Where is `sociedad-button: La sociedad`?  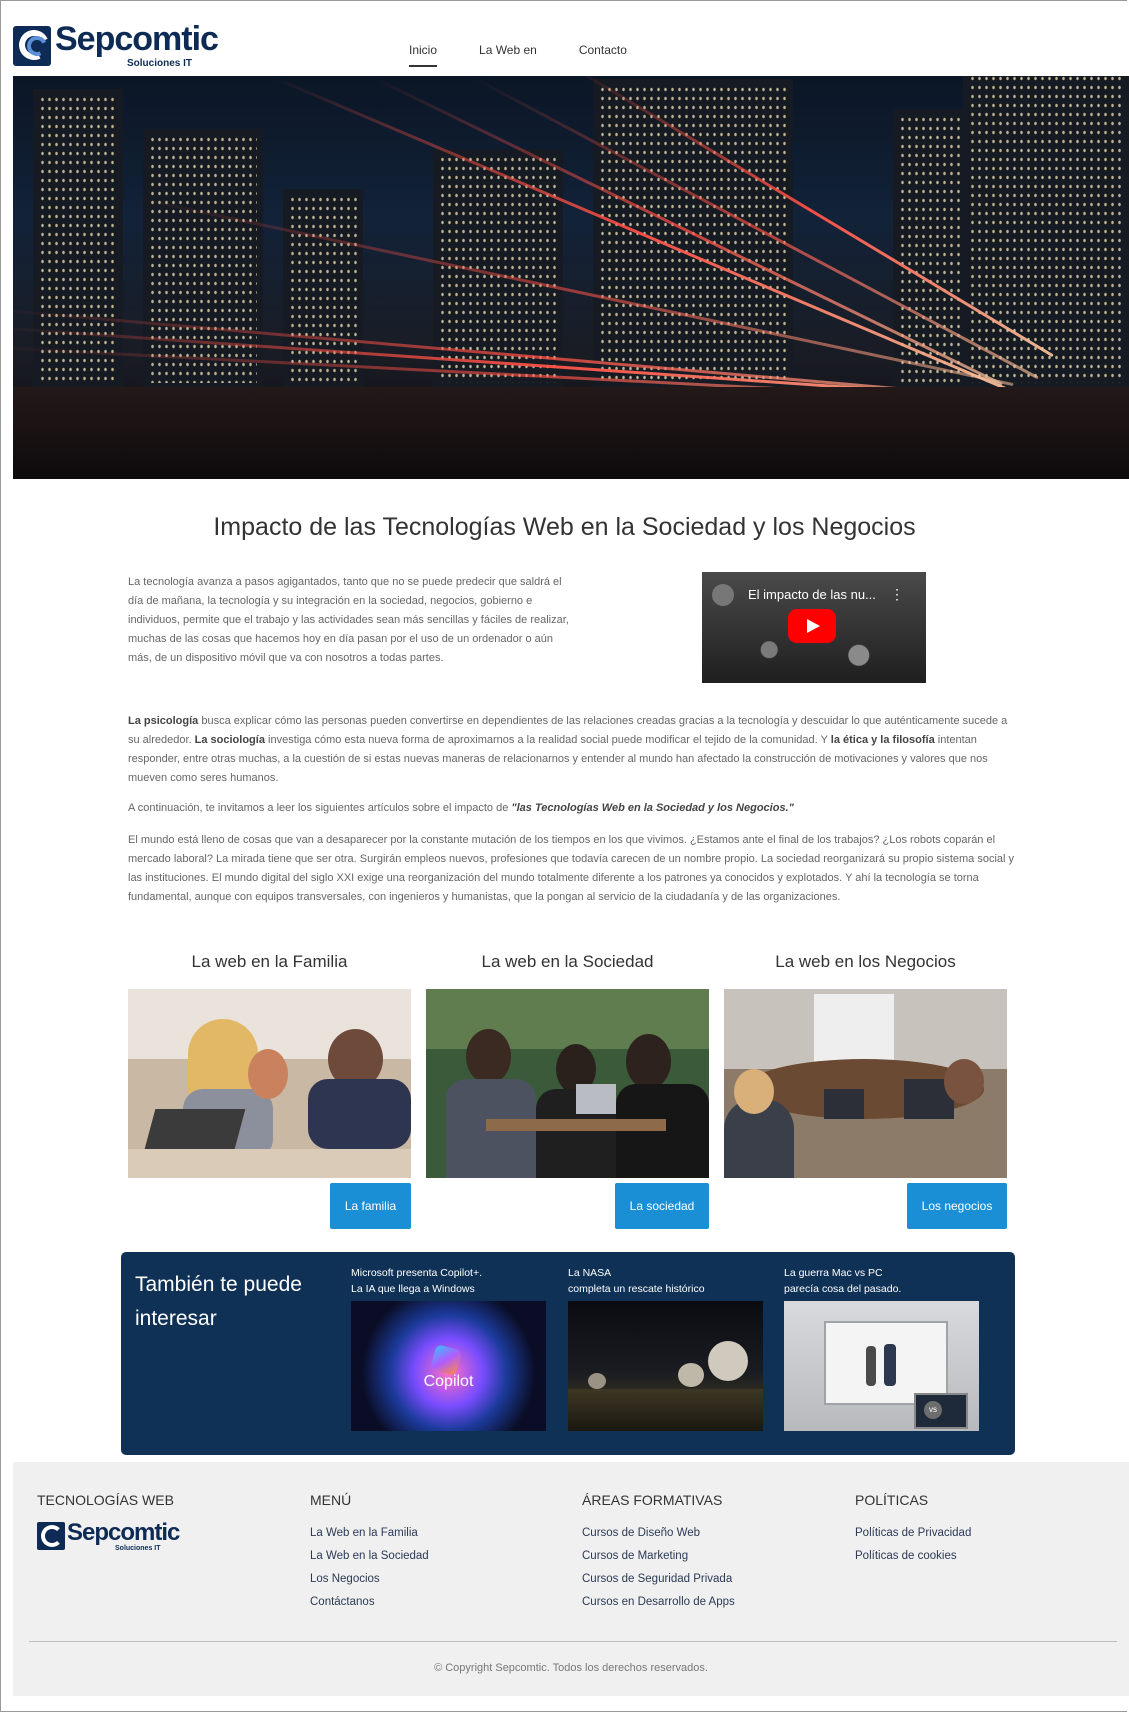
sociedad-button: La sociedad is located at coordinates (662, 1206).